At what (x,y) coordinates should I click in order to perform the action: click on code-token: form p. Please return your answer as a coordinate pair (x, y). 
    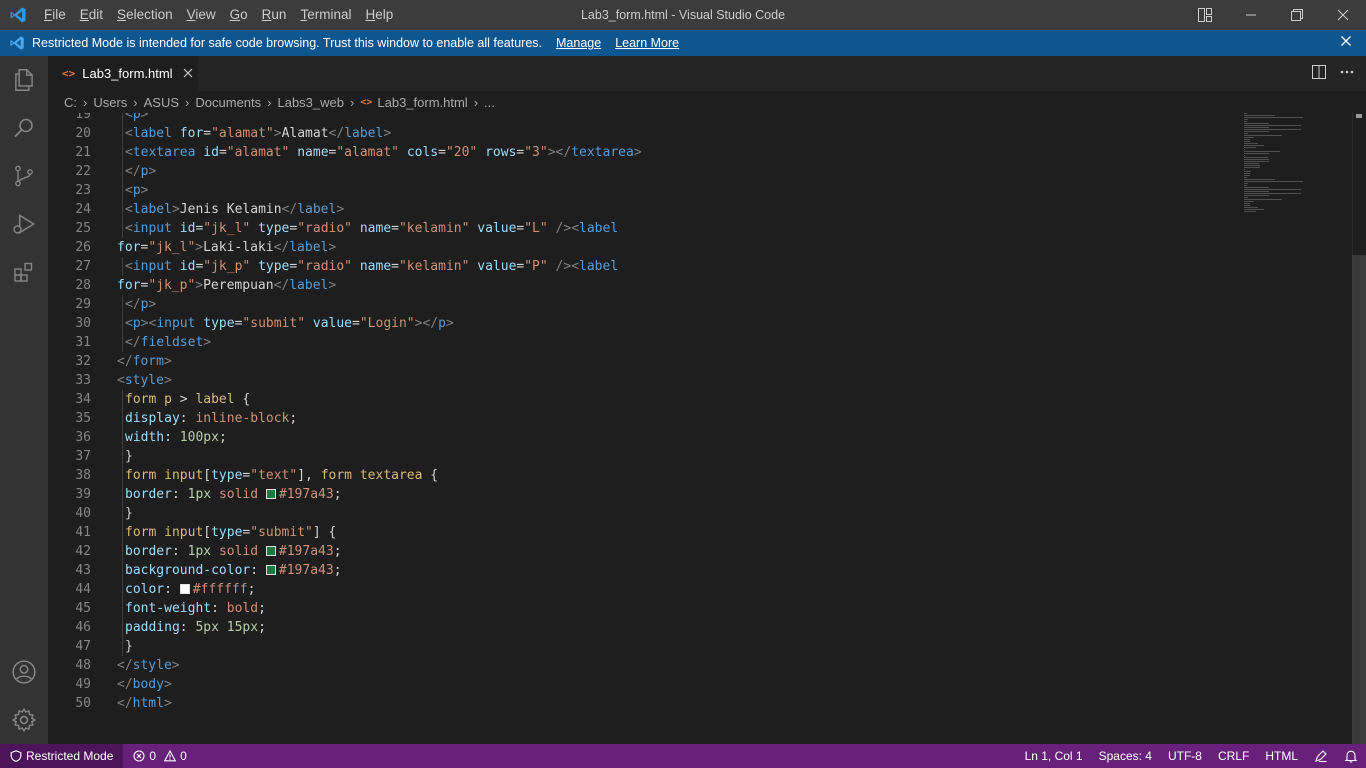
    Looking at the image, I should click on (152, 399).